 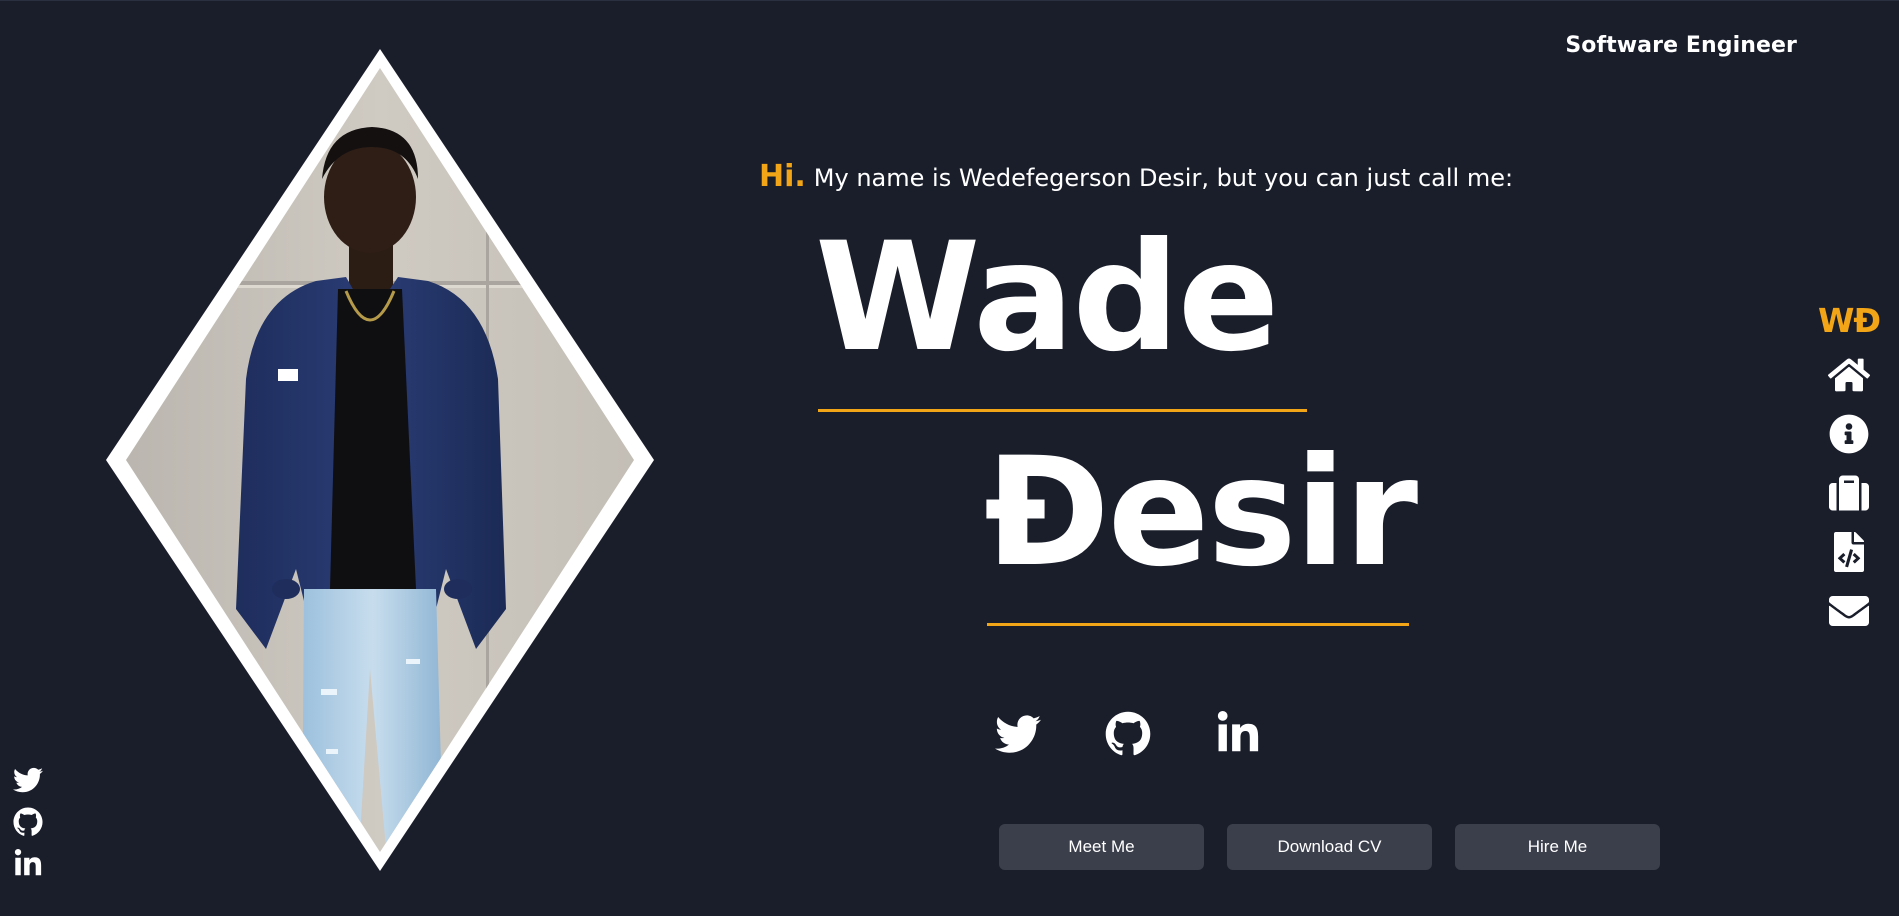 I want to click on meet-me-button: Meet Me, so click(x=1101, y=847).